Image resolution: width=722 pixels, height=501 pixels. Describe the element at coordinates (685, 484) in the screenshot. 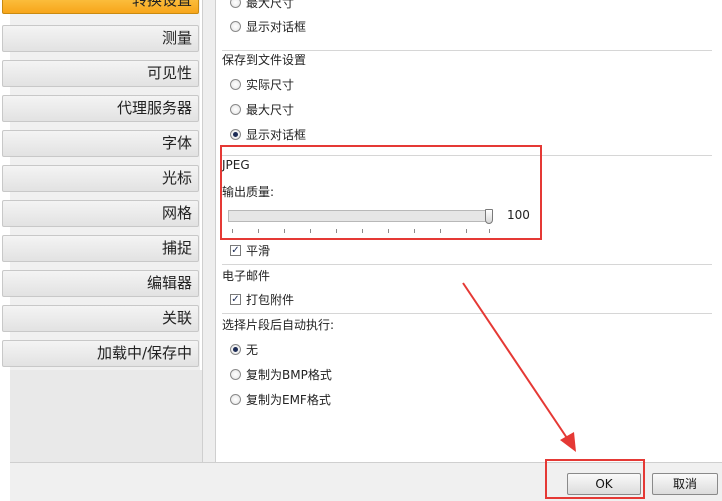

I see `cancel-button: 取消` at that location.